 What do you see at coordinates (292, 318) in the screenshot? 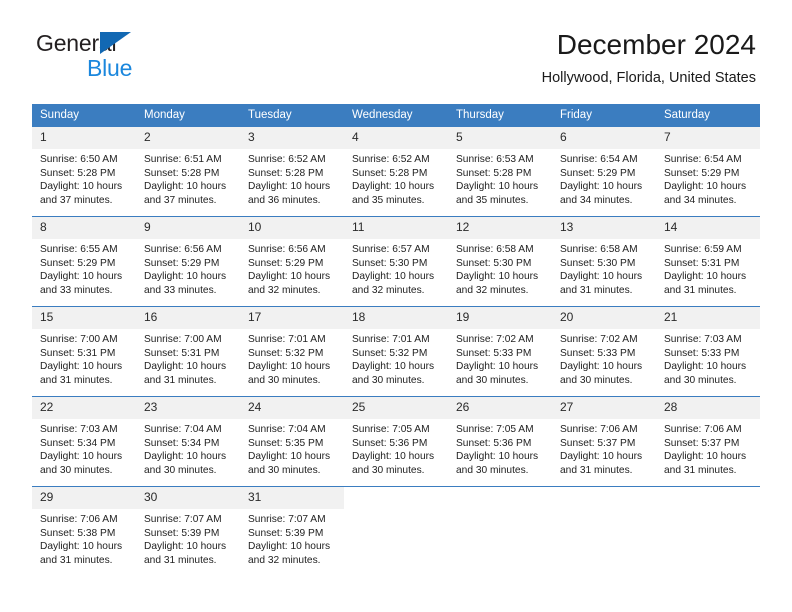
I see `day-number: 17` at bounding box center [292, 318].